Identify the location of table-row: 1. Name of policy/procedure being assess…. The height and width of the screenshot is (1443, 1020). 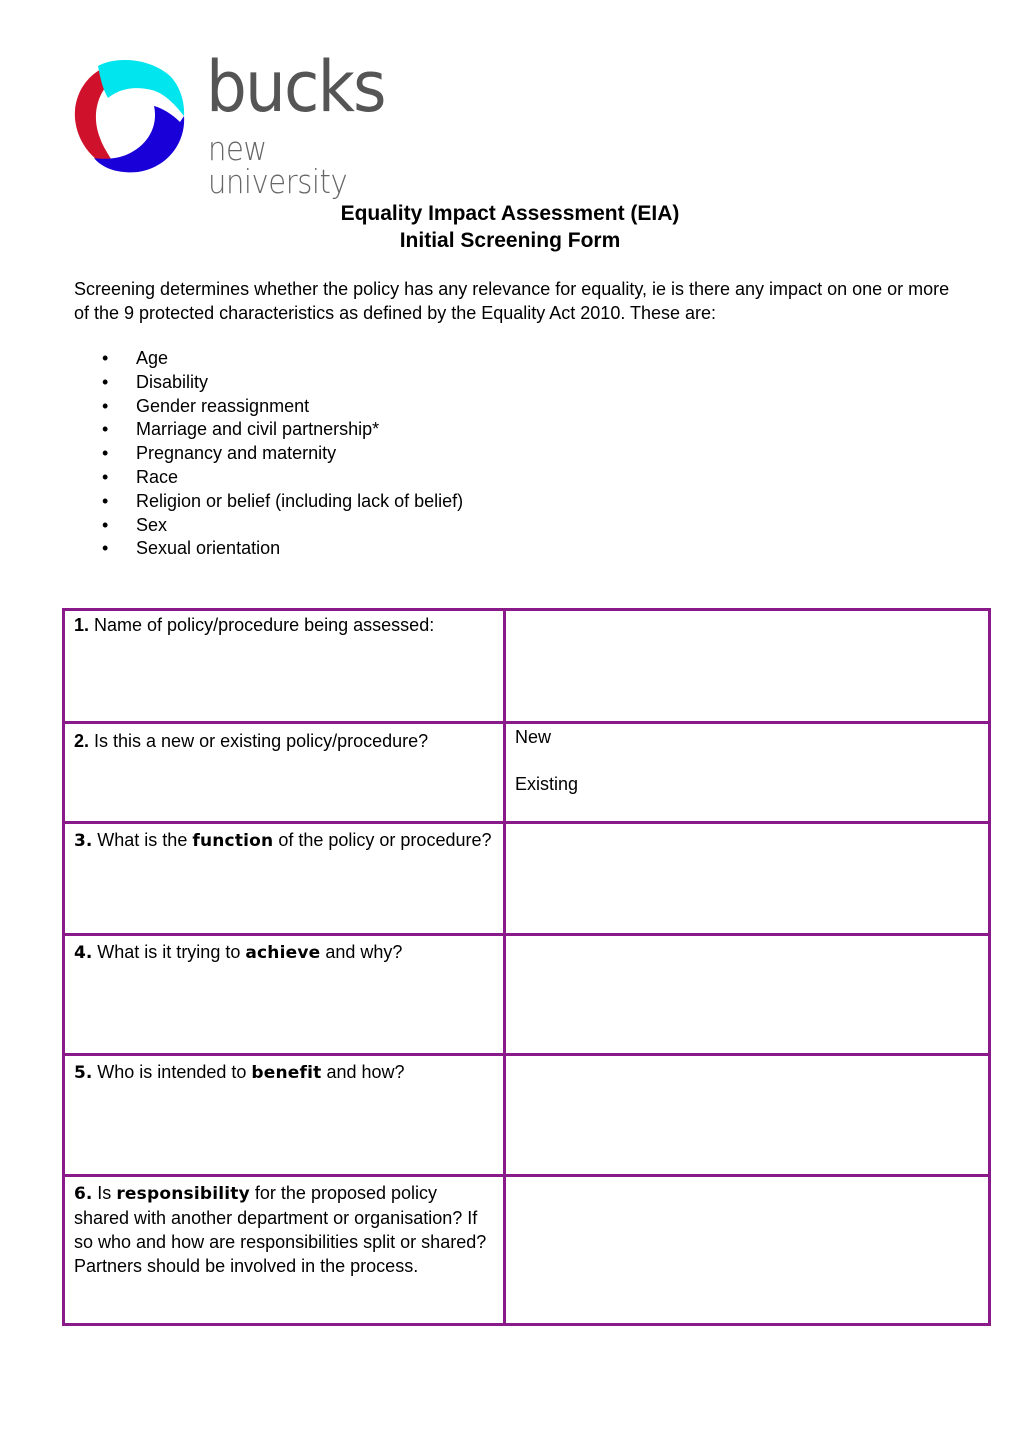
(526, 666).